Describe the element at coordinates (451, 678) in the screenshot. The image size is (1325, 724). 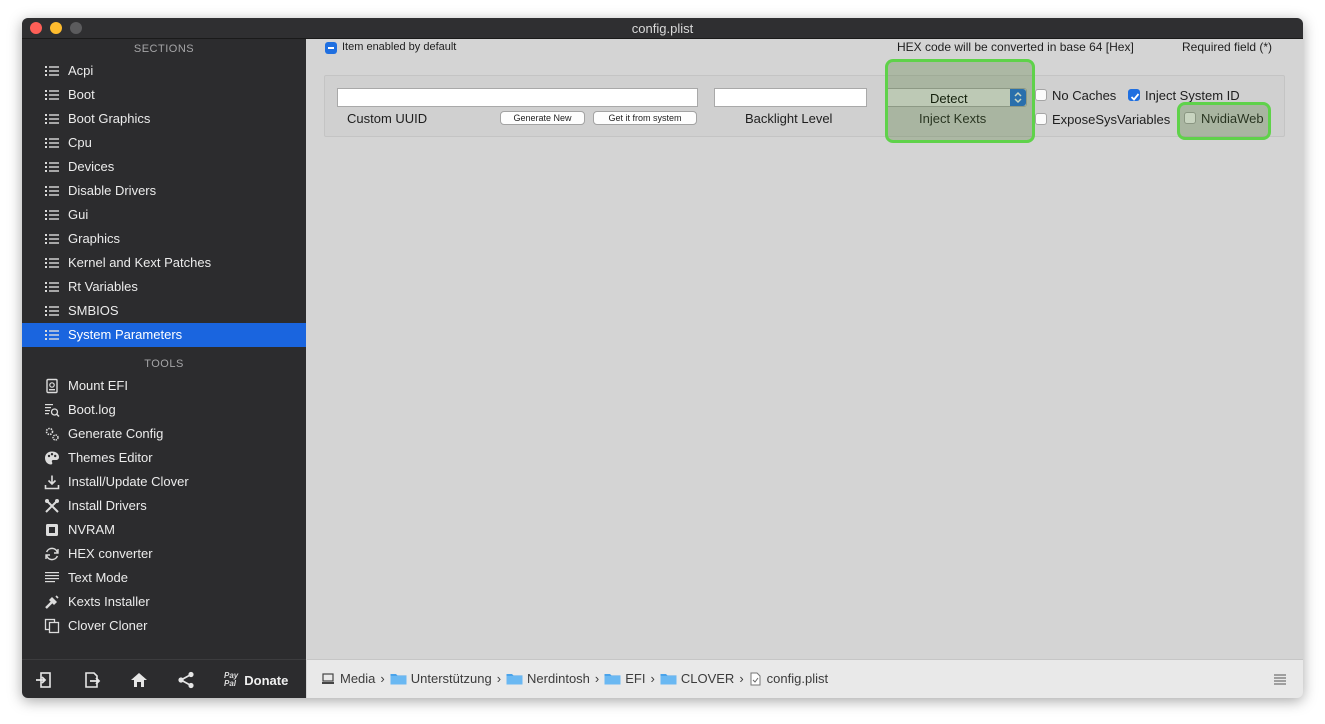
I see `breadcrumb-label: Unterstützung` at that location.